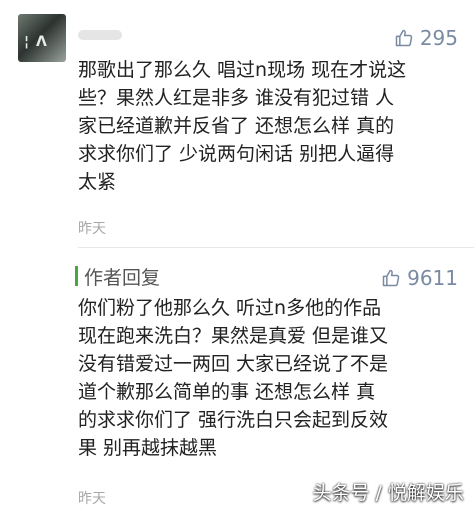  I want to click on watermark: 头条号 / 悦解娱乐, so click(388, 493).